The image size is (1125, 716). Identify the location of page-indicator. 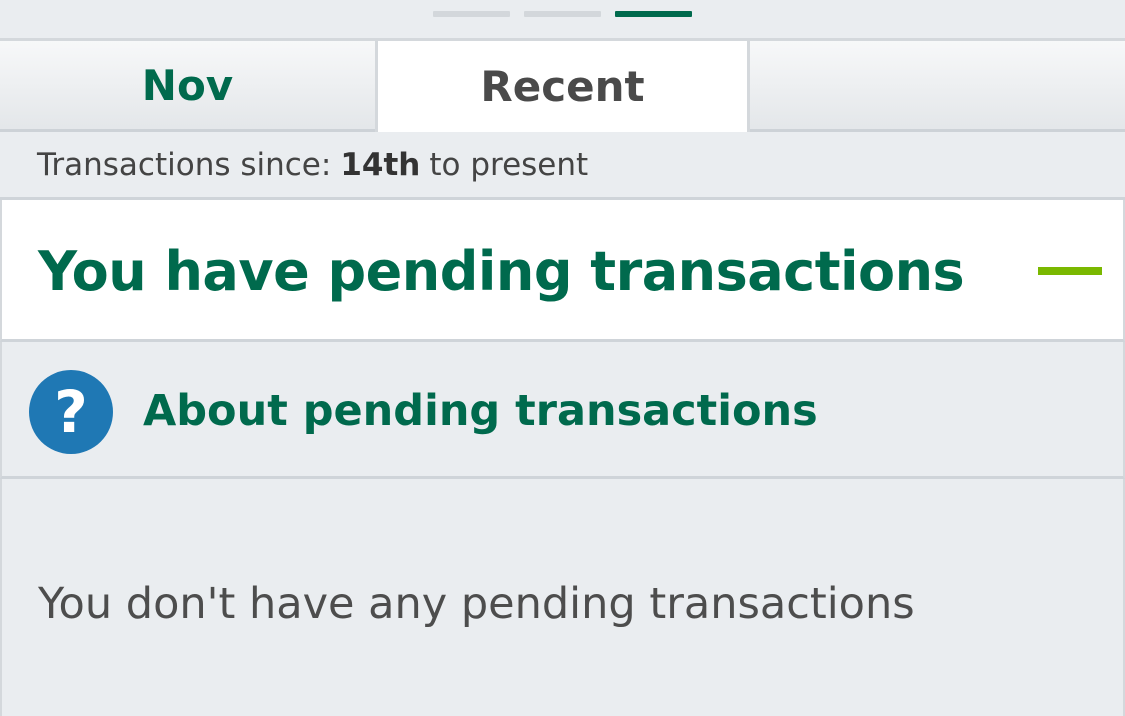
(562, 19).